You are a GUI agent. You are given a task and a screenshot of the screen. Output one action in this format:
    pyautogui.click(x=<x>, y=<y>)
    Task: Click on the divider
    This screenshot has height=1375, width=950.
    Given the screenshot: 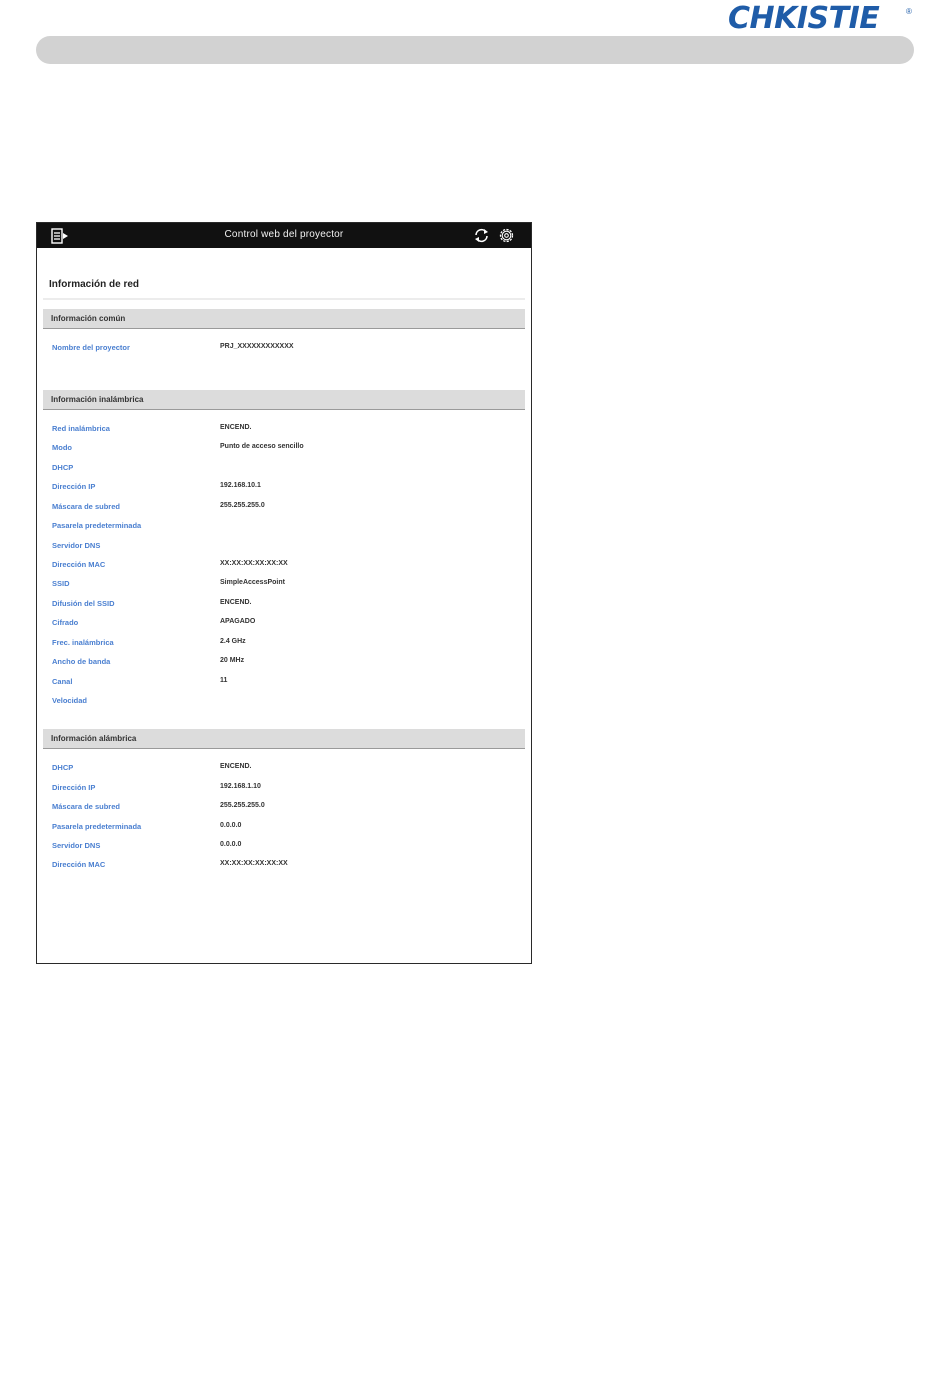 What is the action you would take?
    pyautogui.click(x=284, y=299)
    